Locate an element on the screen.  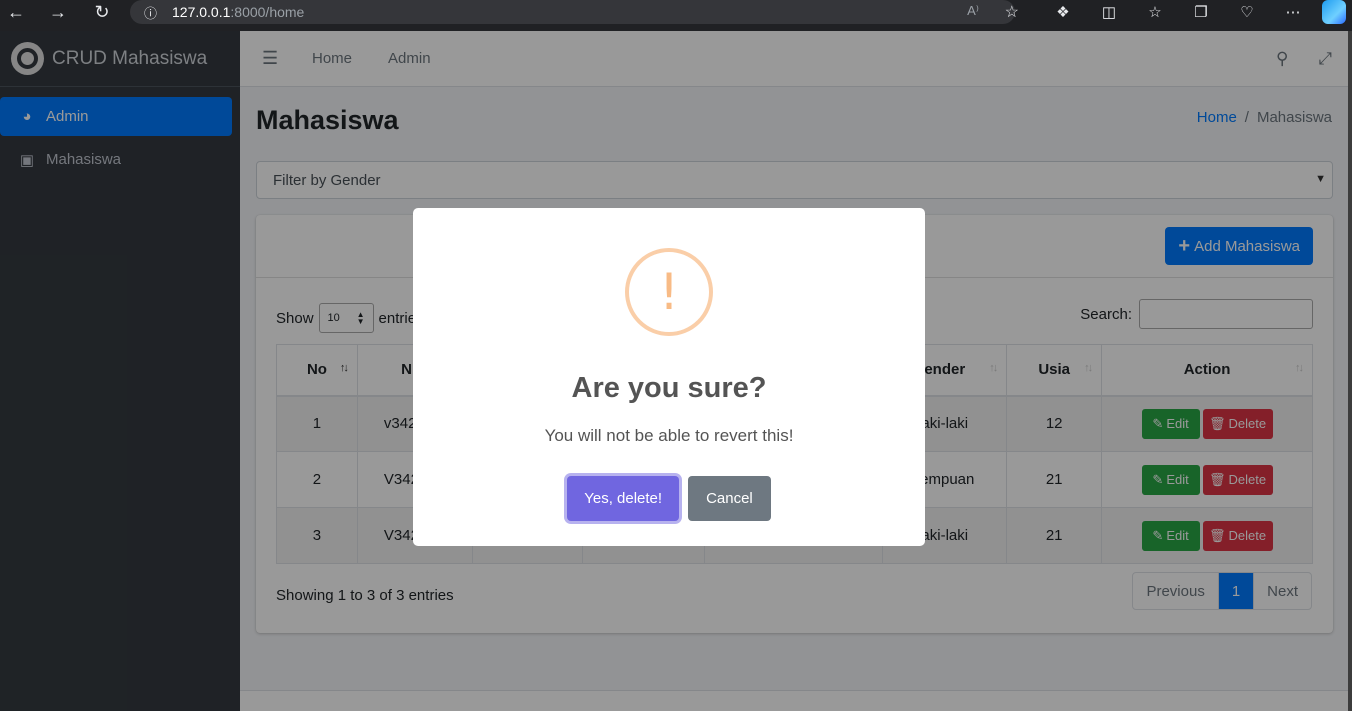
site-info-icon: ⓘ is located at coordinates (155, 12).